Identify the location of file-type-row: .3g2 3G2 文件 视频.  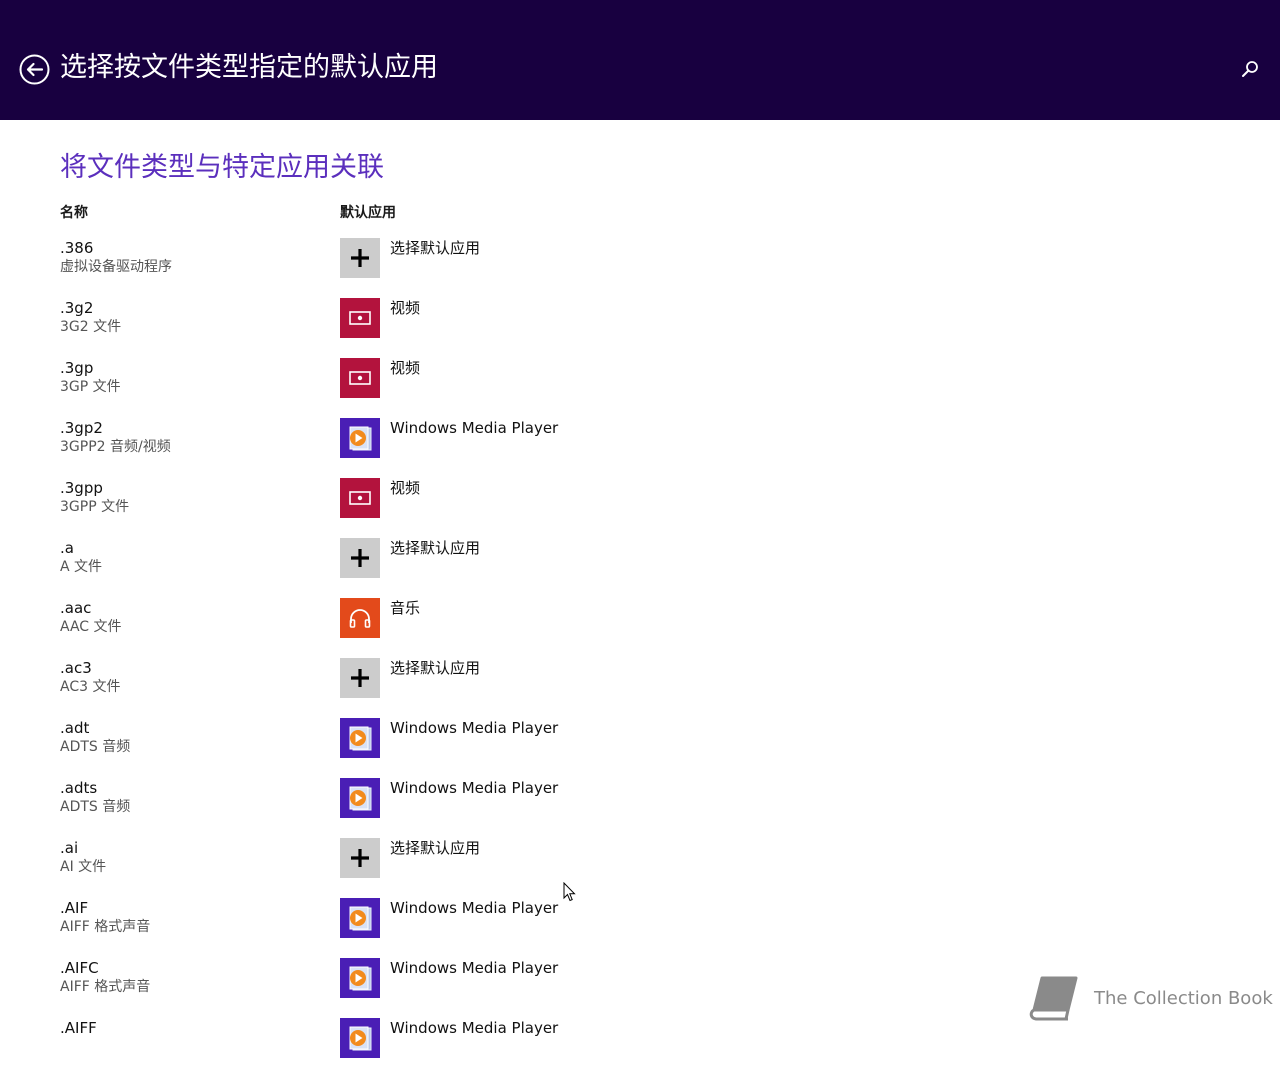
(350, 328).